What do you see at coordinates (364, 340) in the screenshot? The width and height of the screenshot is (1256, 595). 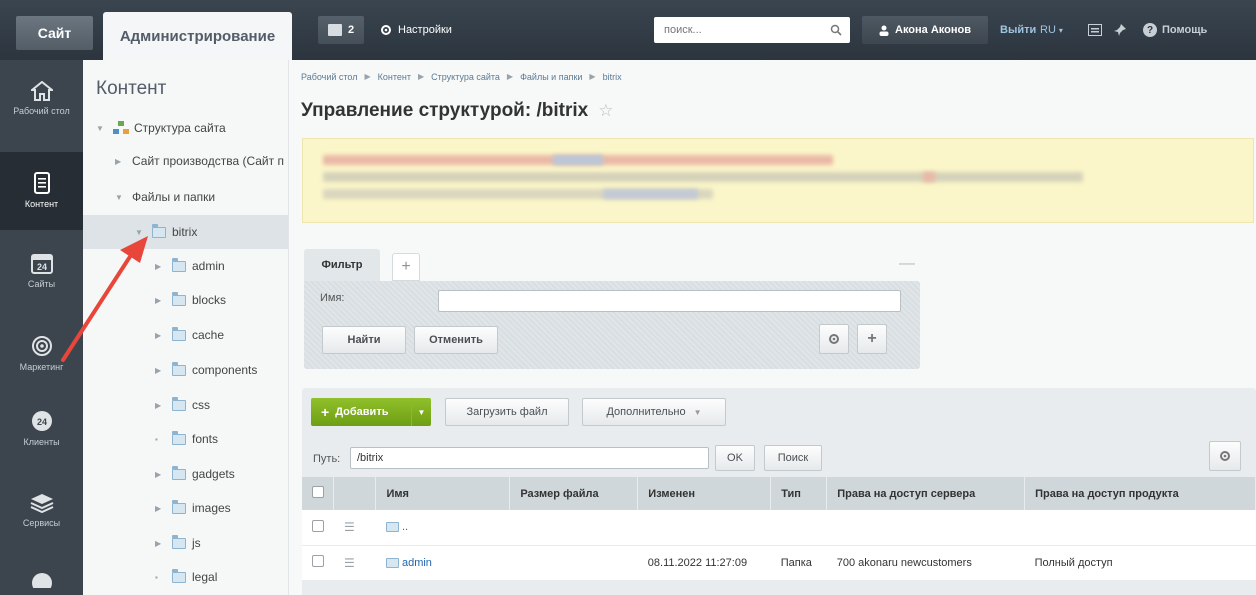 I see `find-button: Найти` at bounding box center [364, 340].